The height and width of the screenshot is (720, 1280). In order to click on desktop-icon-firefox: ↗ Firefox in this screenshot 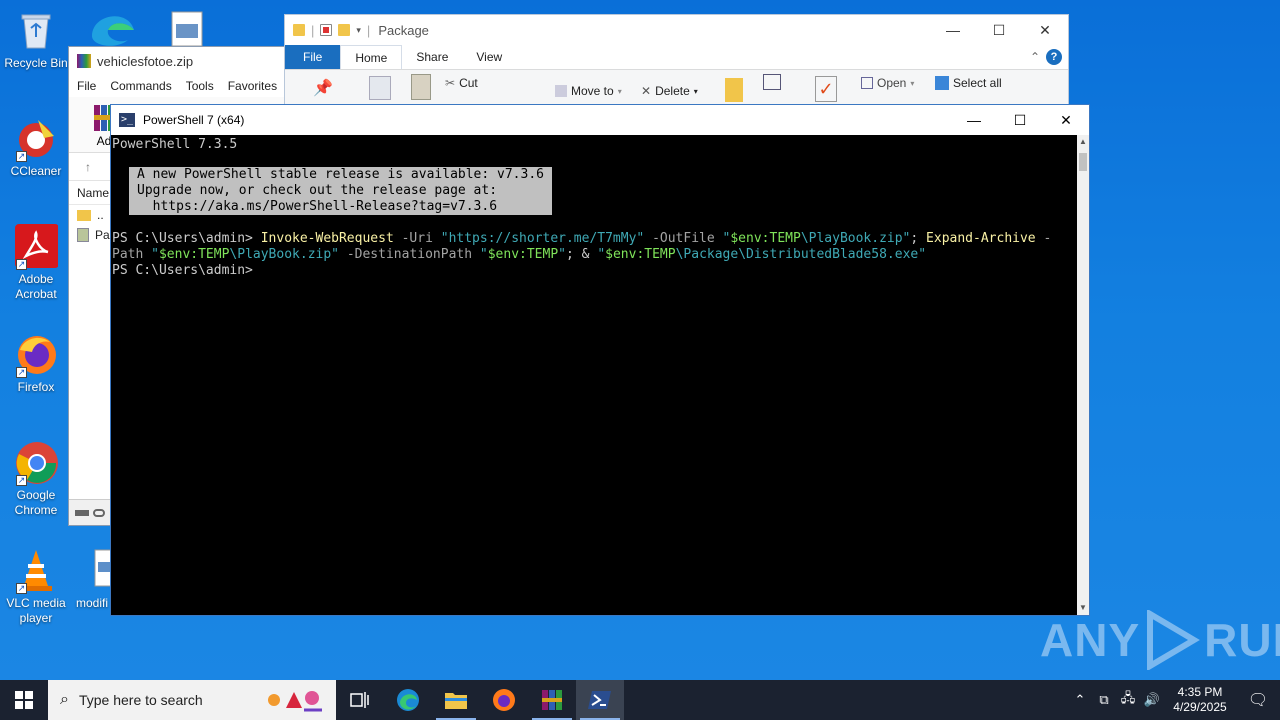, I will do `click(36, 363)`.